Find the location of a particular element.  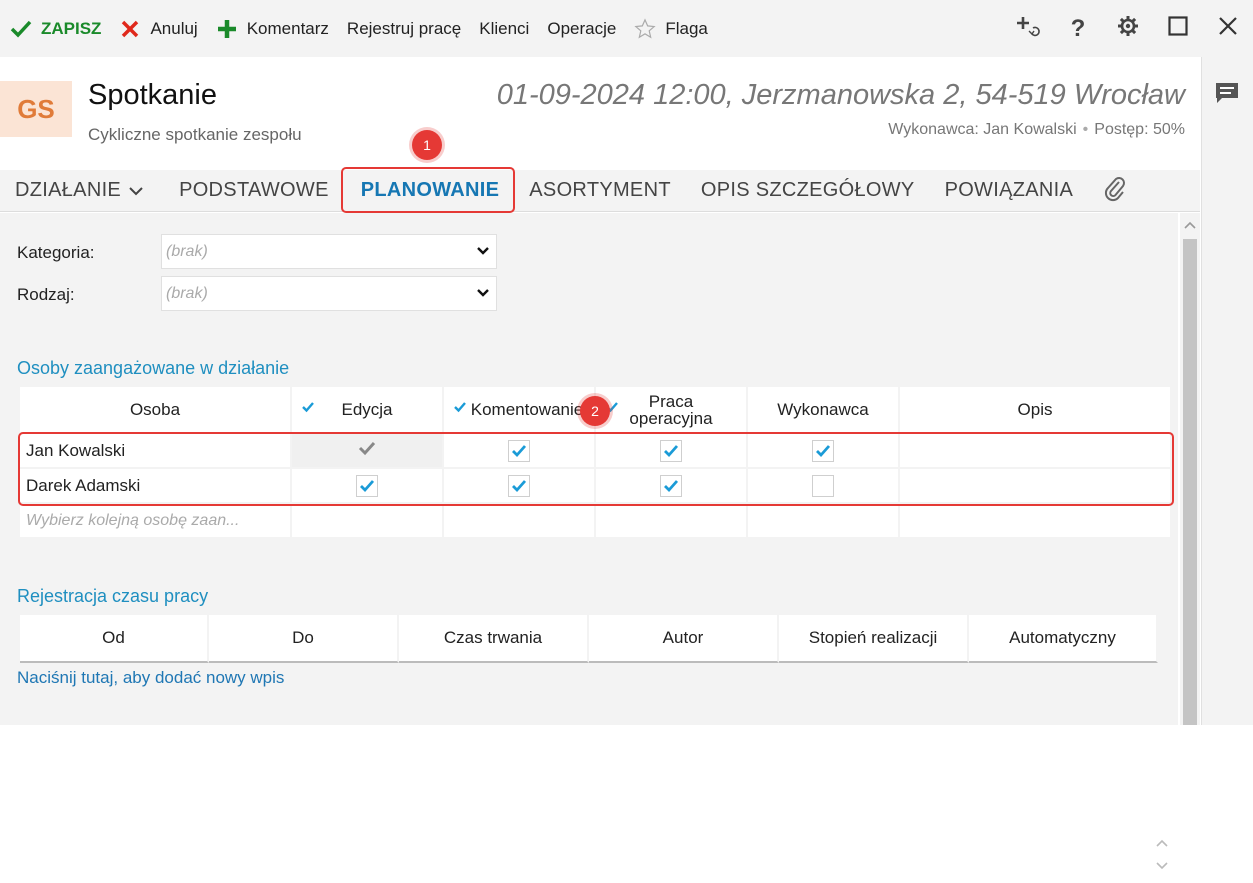

operations-button: Operacje is located at coordinates (581, 28).